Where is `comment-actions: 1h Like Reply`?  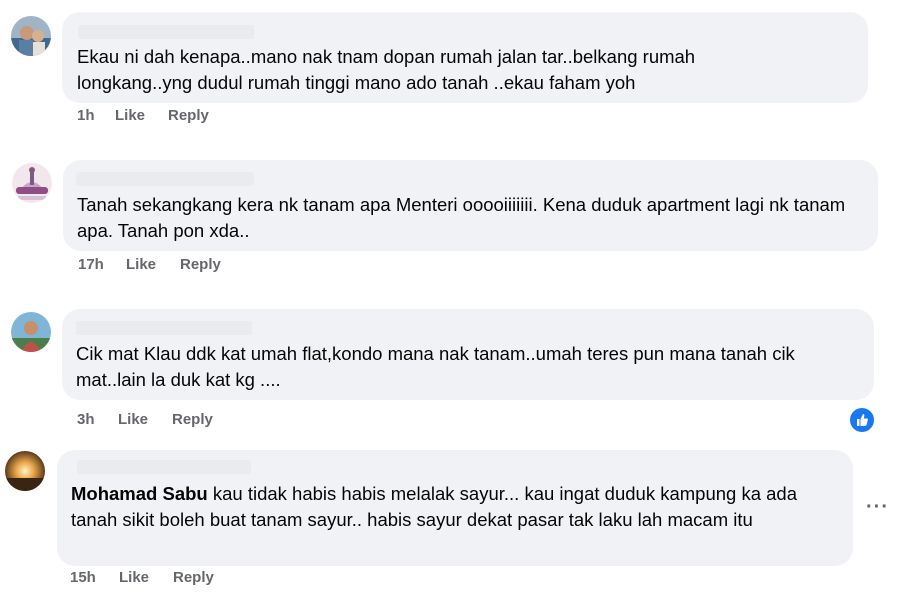 comment-actions: 1h Like Reply is located at coordinates (143, 115).